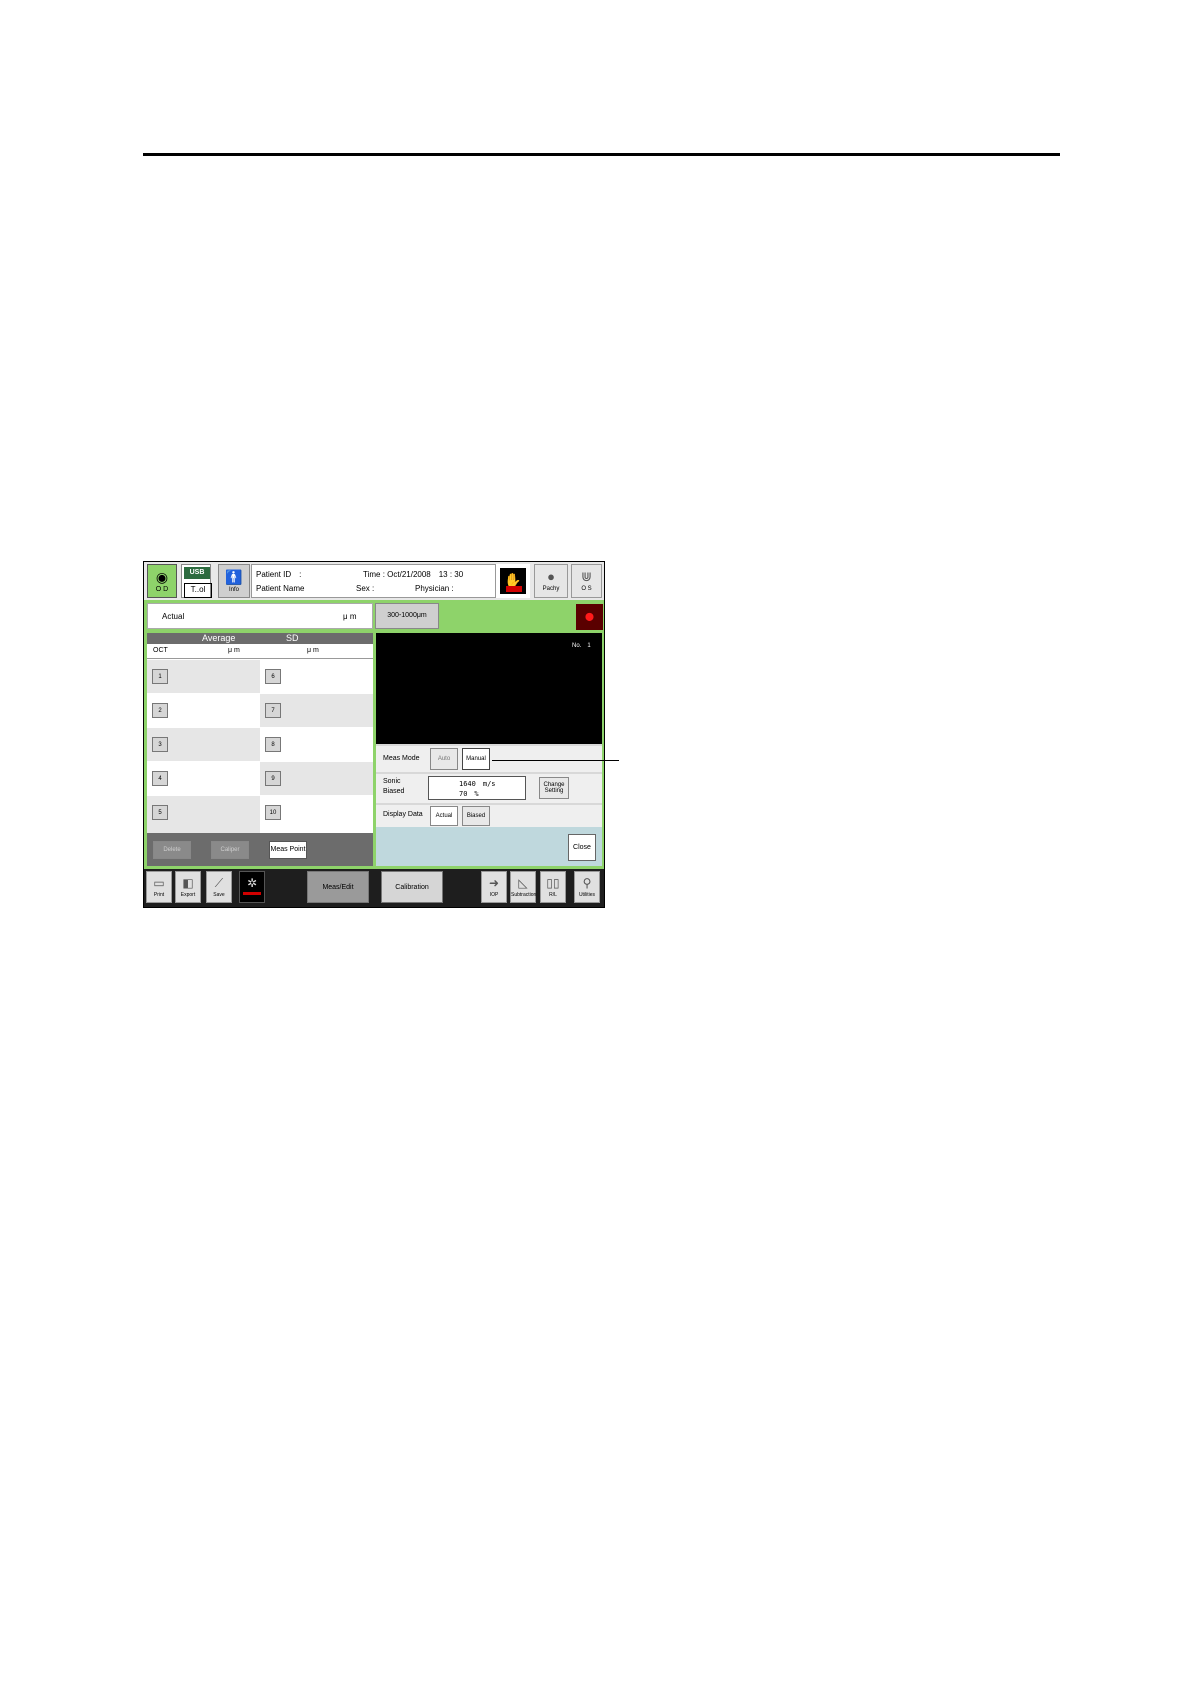 The height and width of the screenshot is (1684, 1190). Describe the element at coordinates (469, 794) in the screenshot. I see `biased-value: 70 %` at that location.